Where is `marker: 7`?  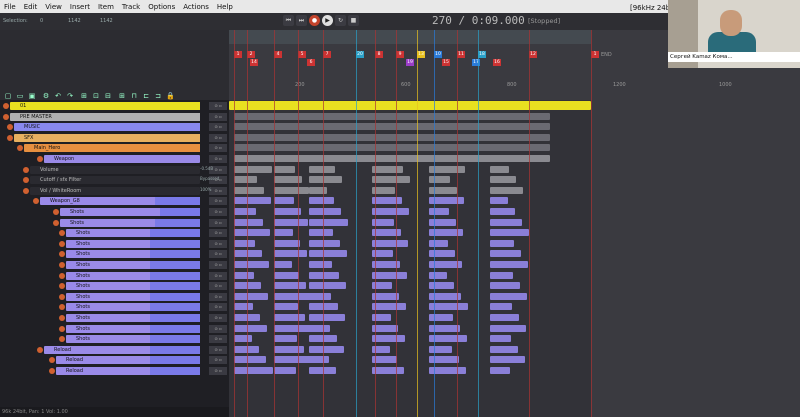 marker: 7 is located at coordinates (327, 54).